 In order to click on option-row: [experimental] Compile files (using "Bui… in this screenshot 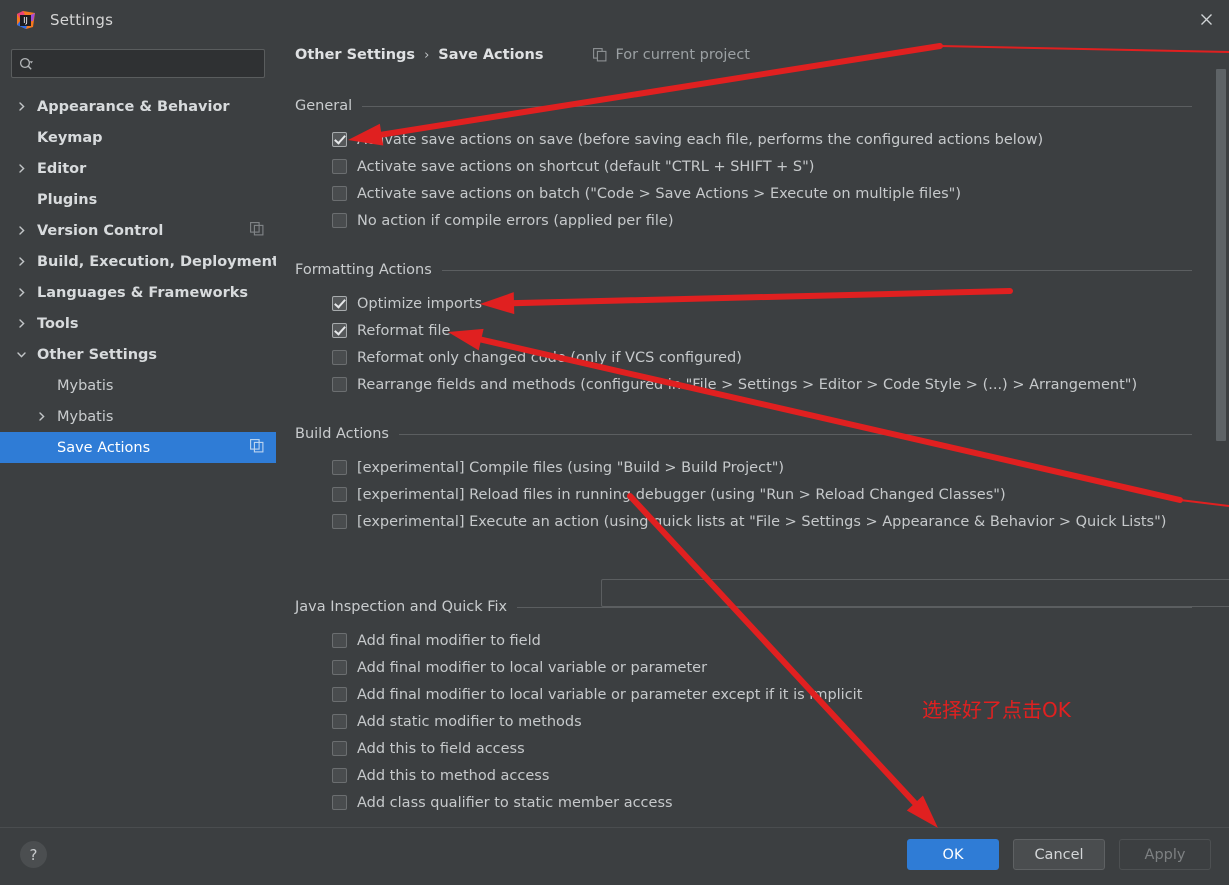, I will do `click(743, 467)`.